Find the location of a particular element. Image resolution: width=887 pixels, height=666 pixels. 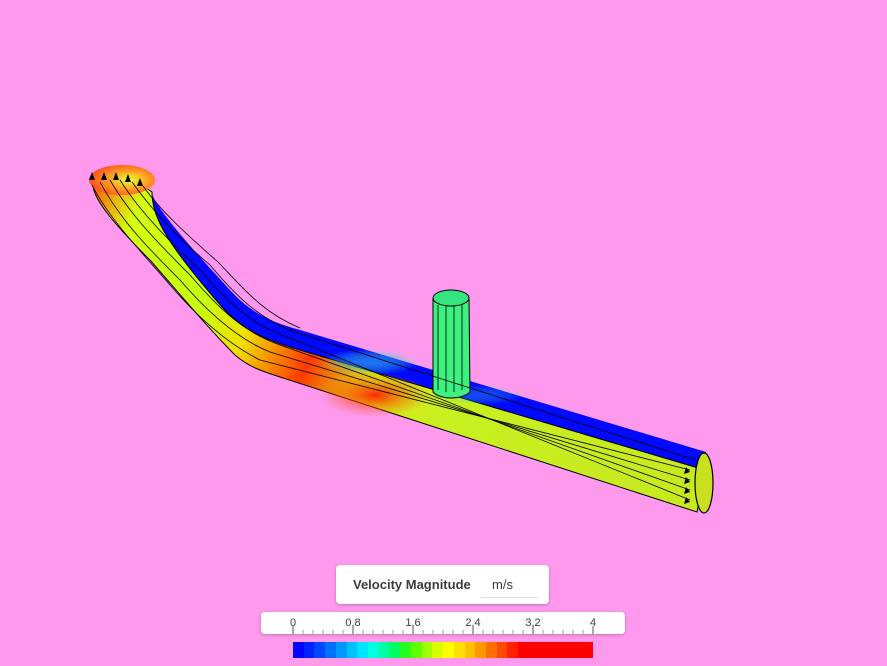

legend-title-card: Velocity Magnitude m/s is located at coordinates (442, 584).